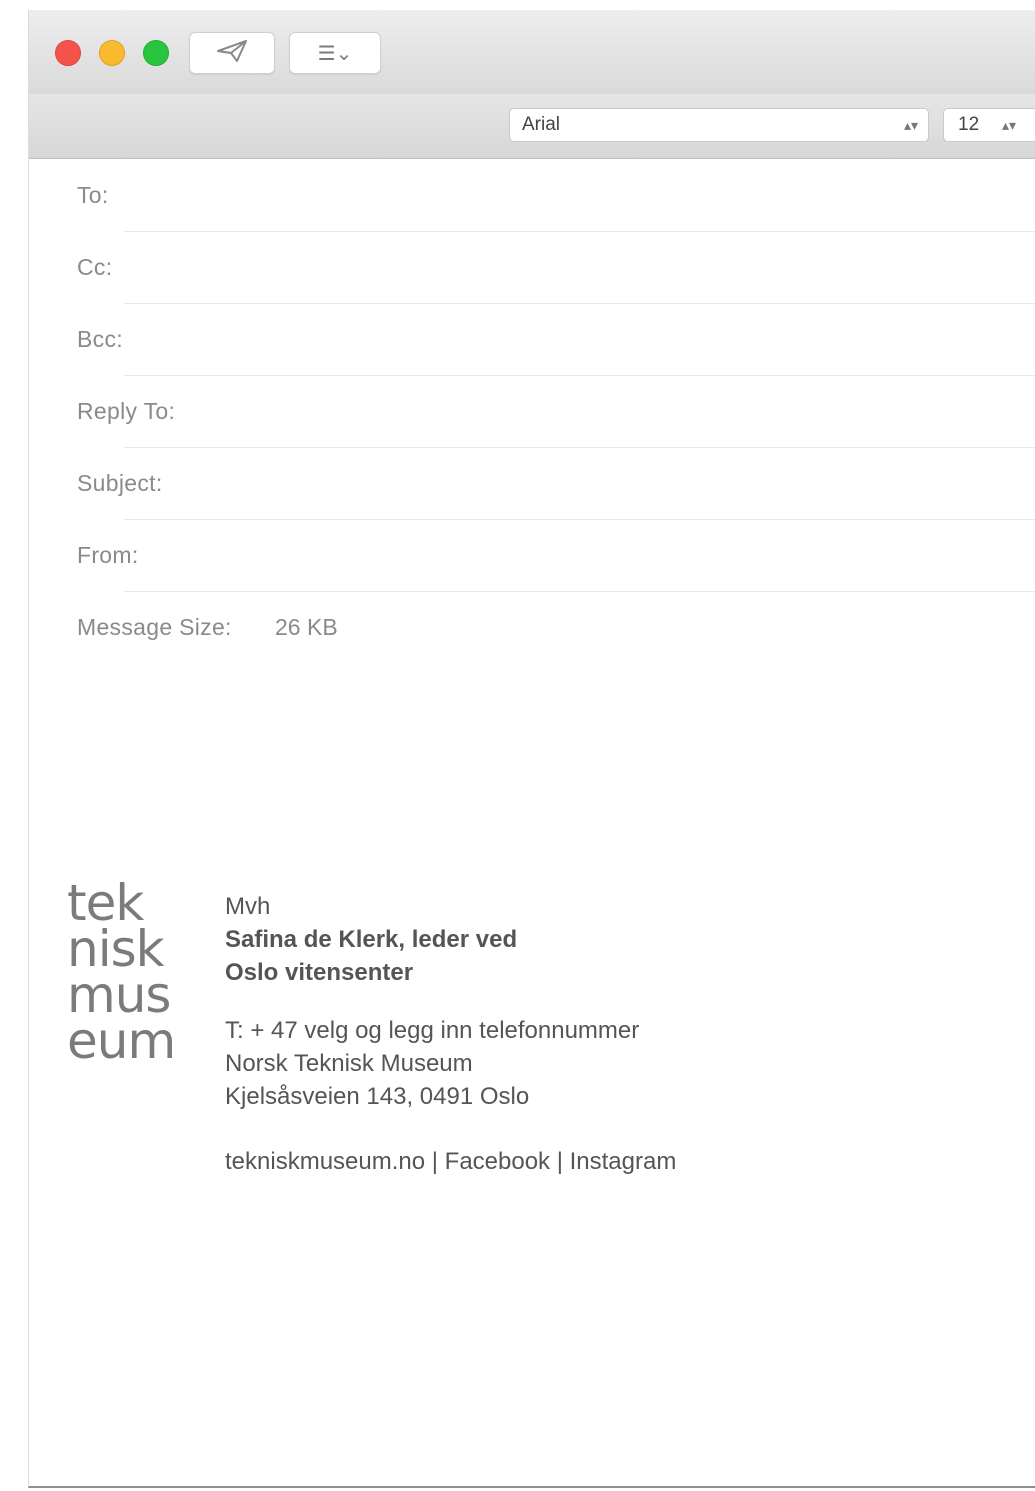  Describe the element at coordinates (100, 339) in the screenshot. I see `bcc-label: Bcc:` at that location.